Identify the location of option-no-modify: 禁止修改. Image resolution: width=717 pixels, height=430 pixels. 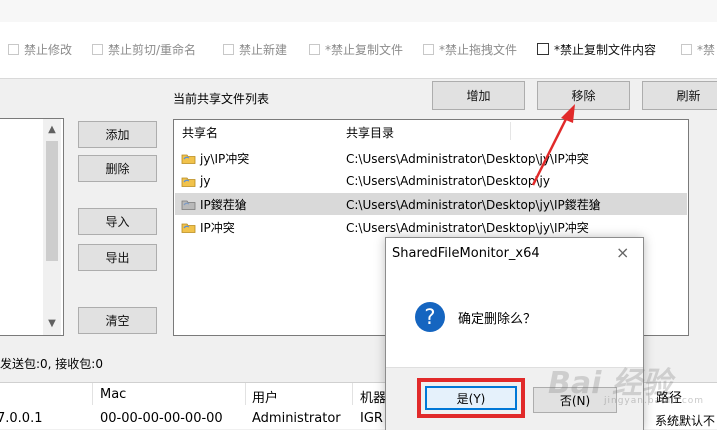
(40, 49).